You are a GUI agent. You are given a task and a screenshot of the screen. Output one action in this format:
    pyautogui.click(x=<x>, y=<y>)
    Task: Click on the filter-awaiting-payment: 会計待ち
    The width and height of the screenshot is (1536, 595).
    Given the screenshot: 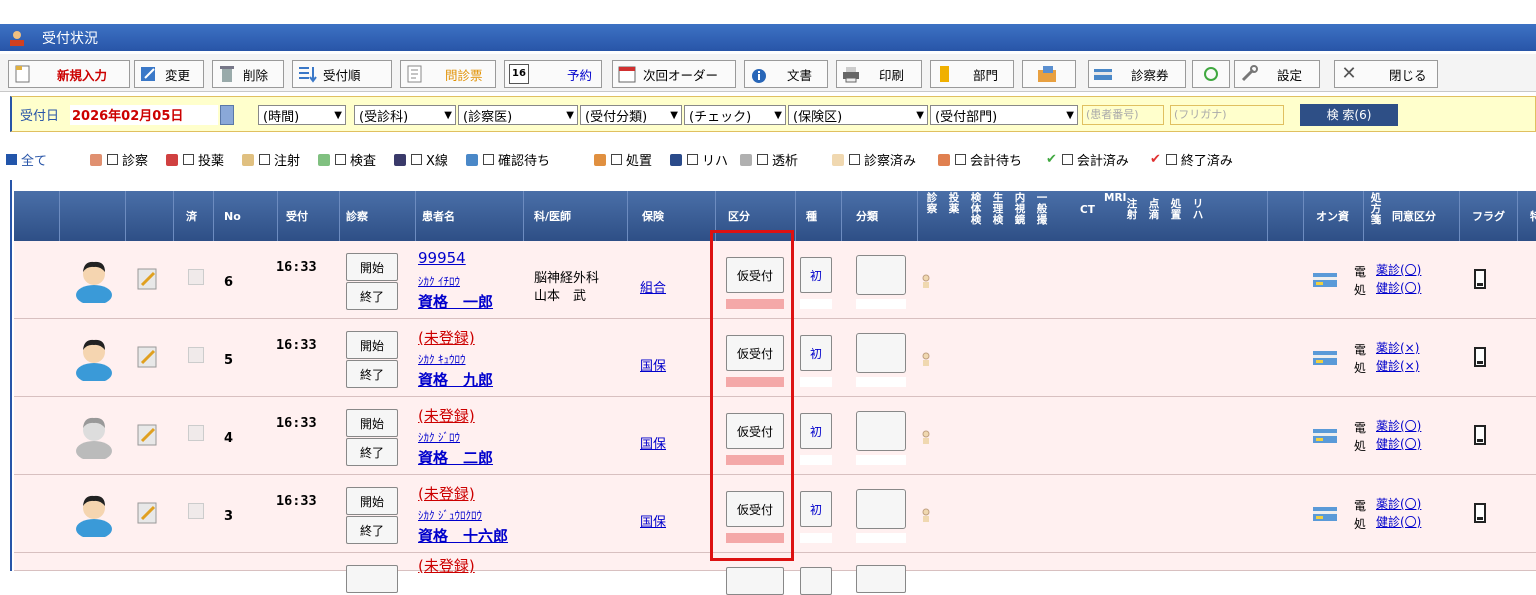 What is the action you would take?
    pyautogui.click(x=980, y=159)
    